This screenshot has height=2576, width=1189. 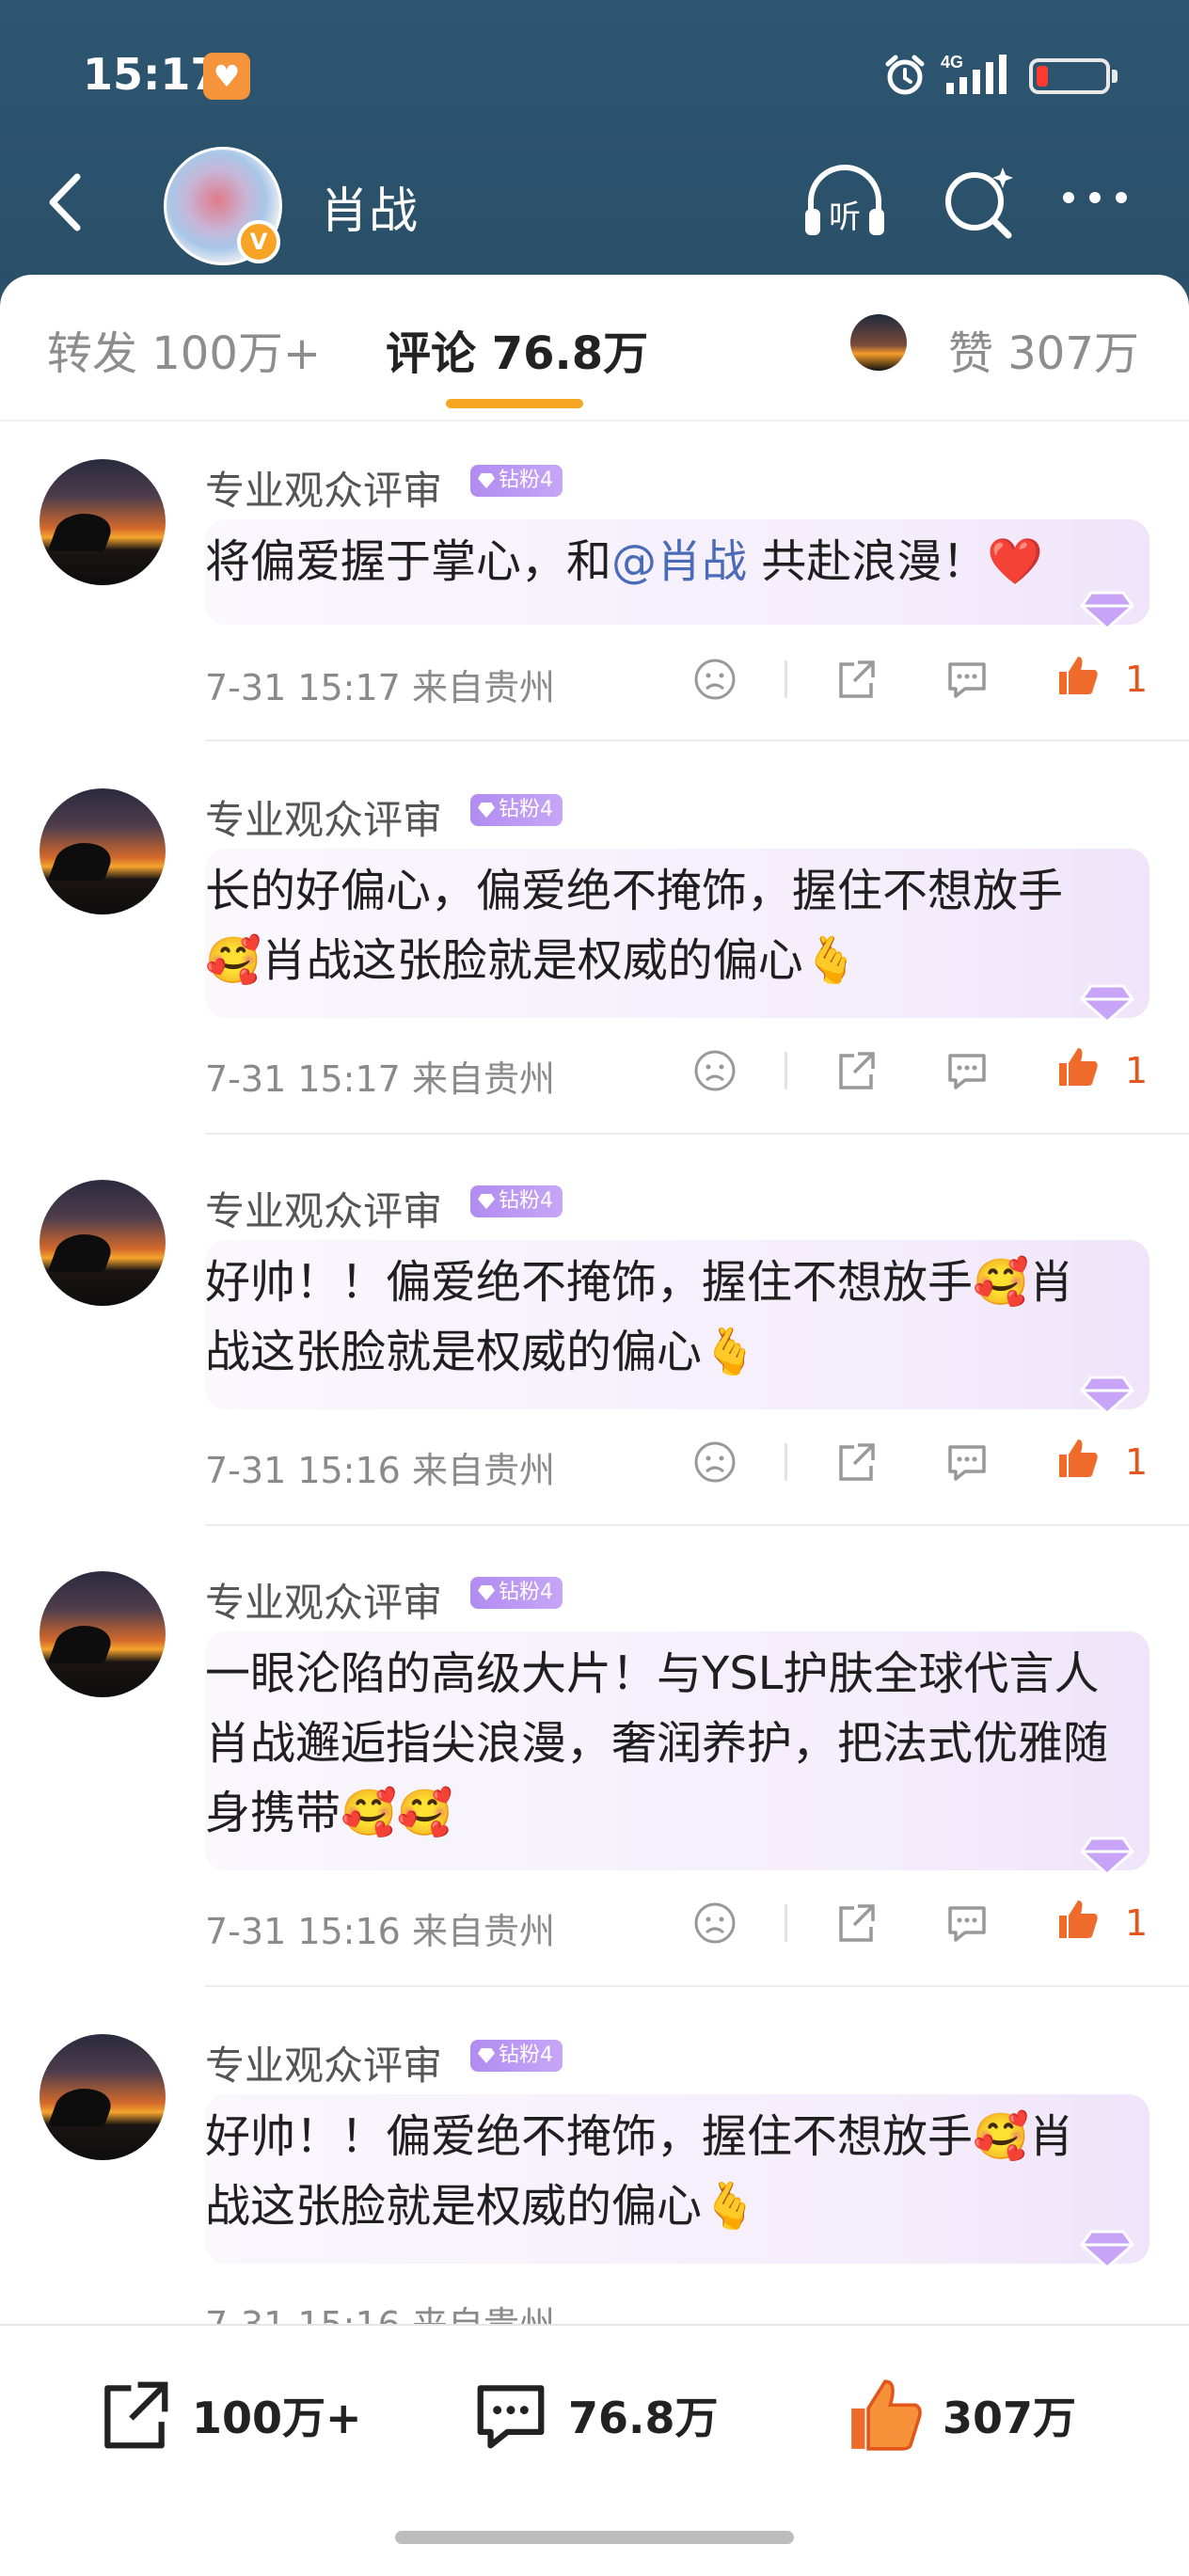 I want to click on signal-icon: 4G, so click(x=974, y=73).